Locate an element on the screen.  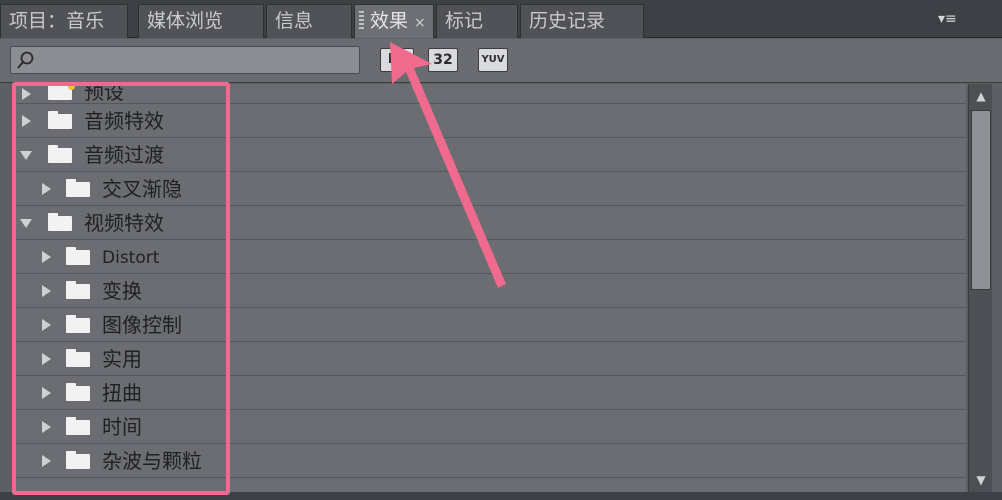
tab-history: 历史记录 is located at coordinates (582, 21).